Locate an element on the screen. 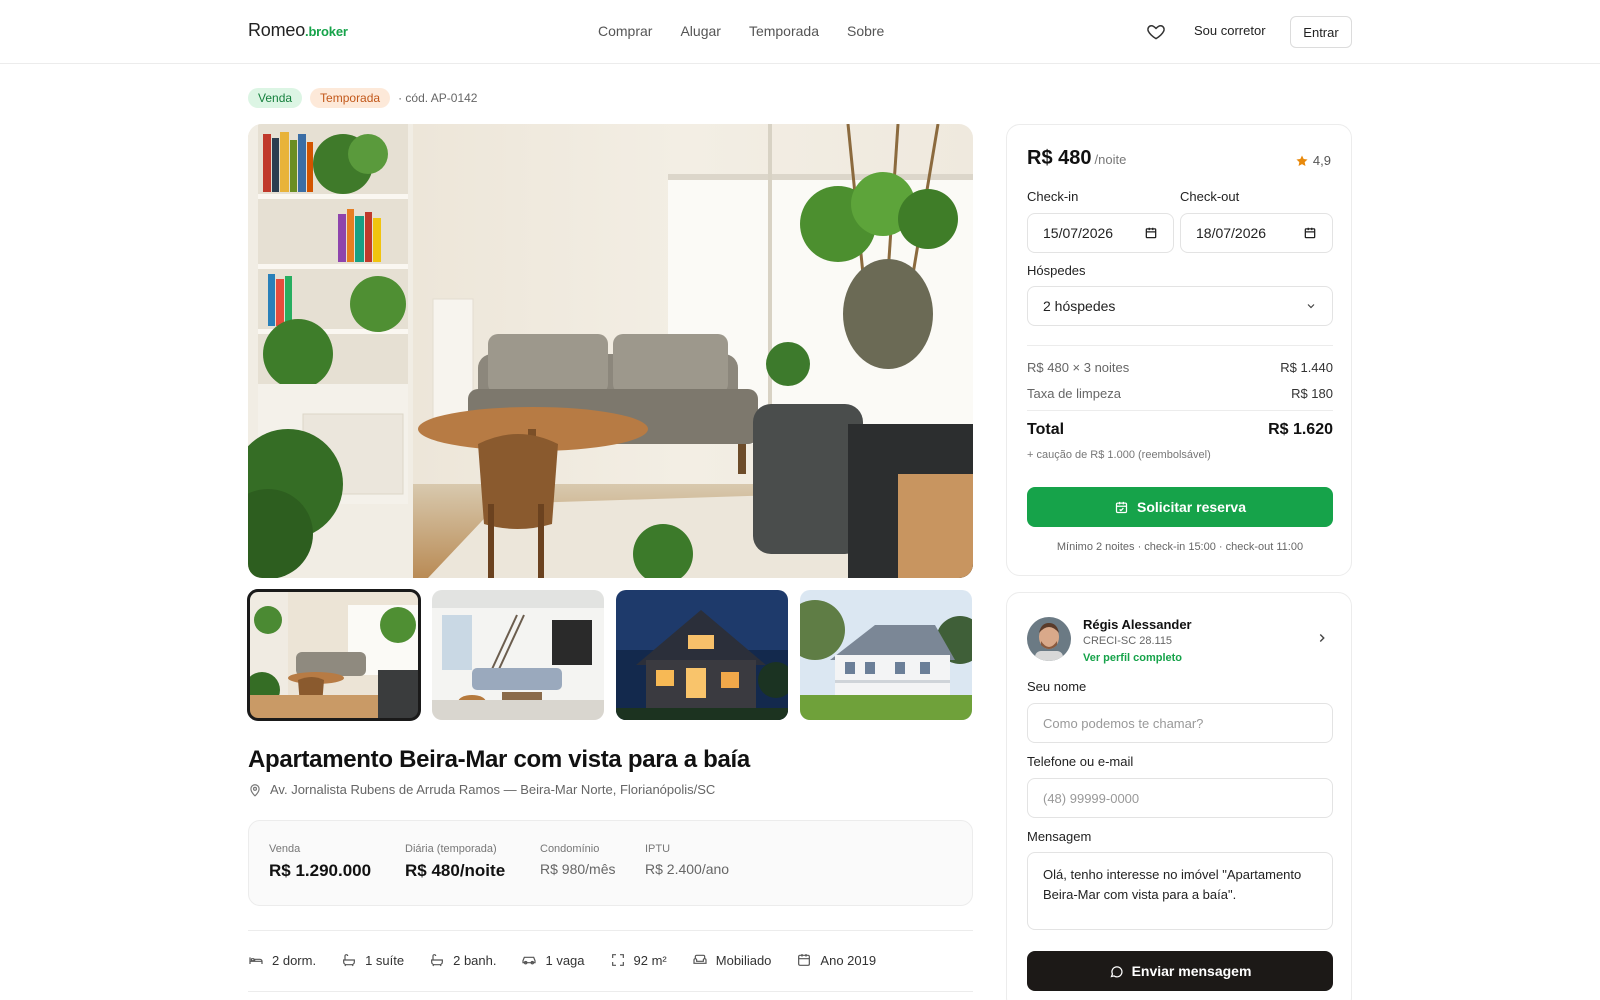  nights-cost-label: R$ 480 × 3 noites is located at coordinates (1078, 367).